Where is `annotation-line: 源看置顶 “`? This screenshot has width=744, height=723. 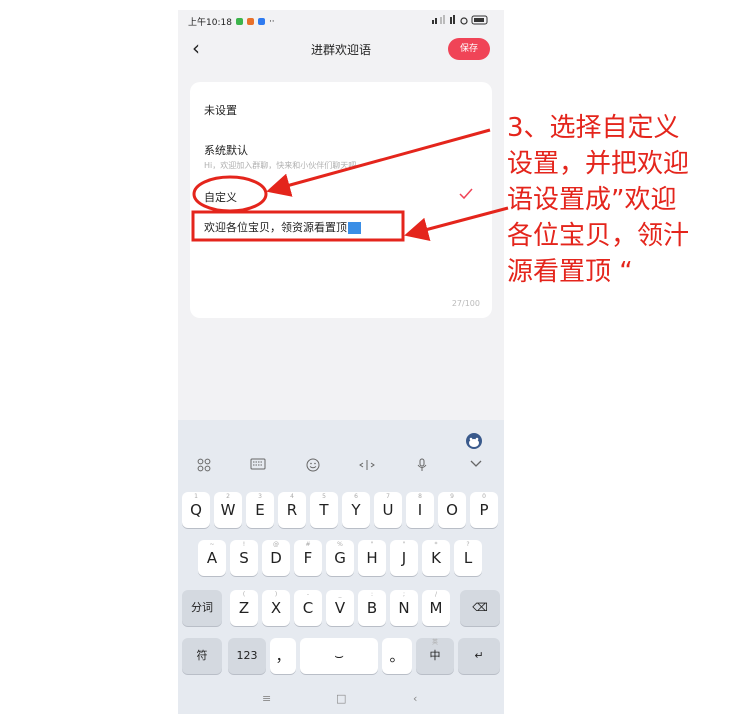 annotation-line: 源看置顶 “ is located at coordinates (570, 272).